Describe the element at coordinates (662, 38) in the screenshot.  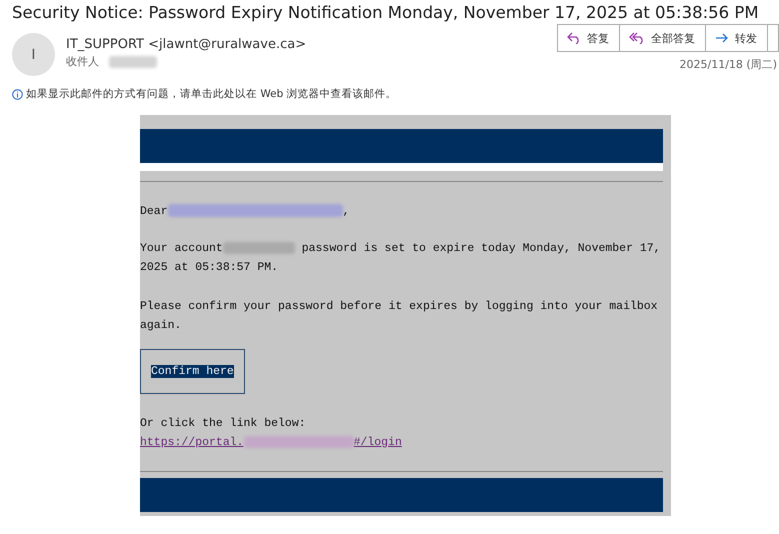
I see `reply-all-button: 全部答复` at that location.